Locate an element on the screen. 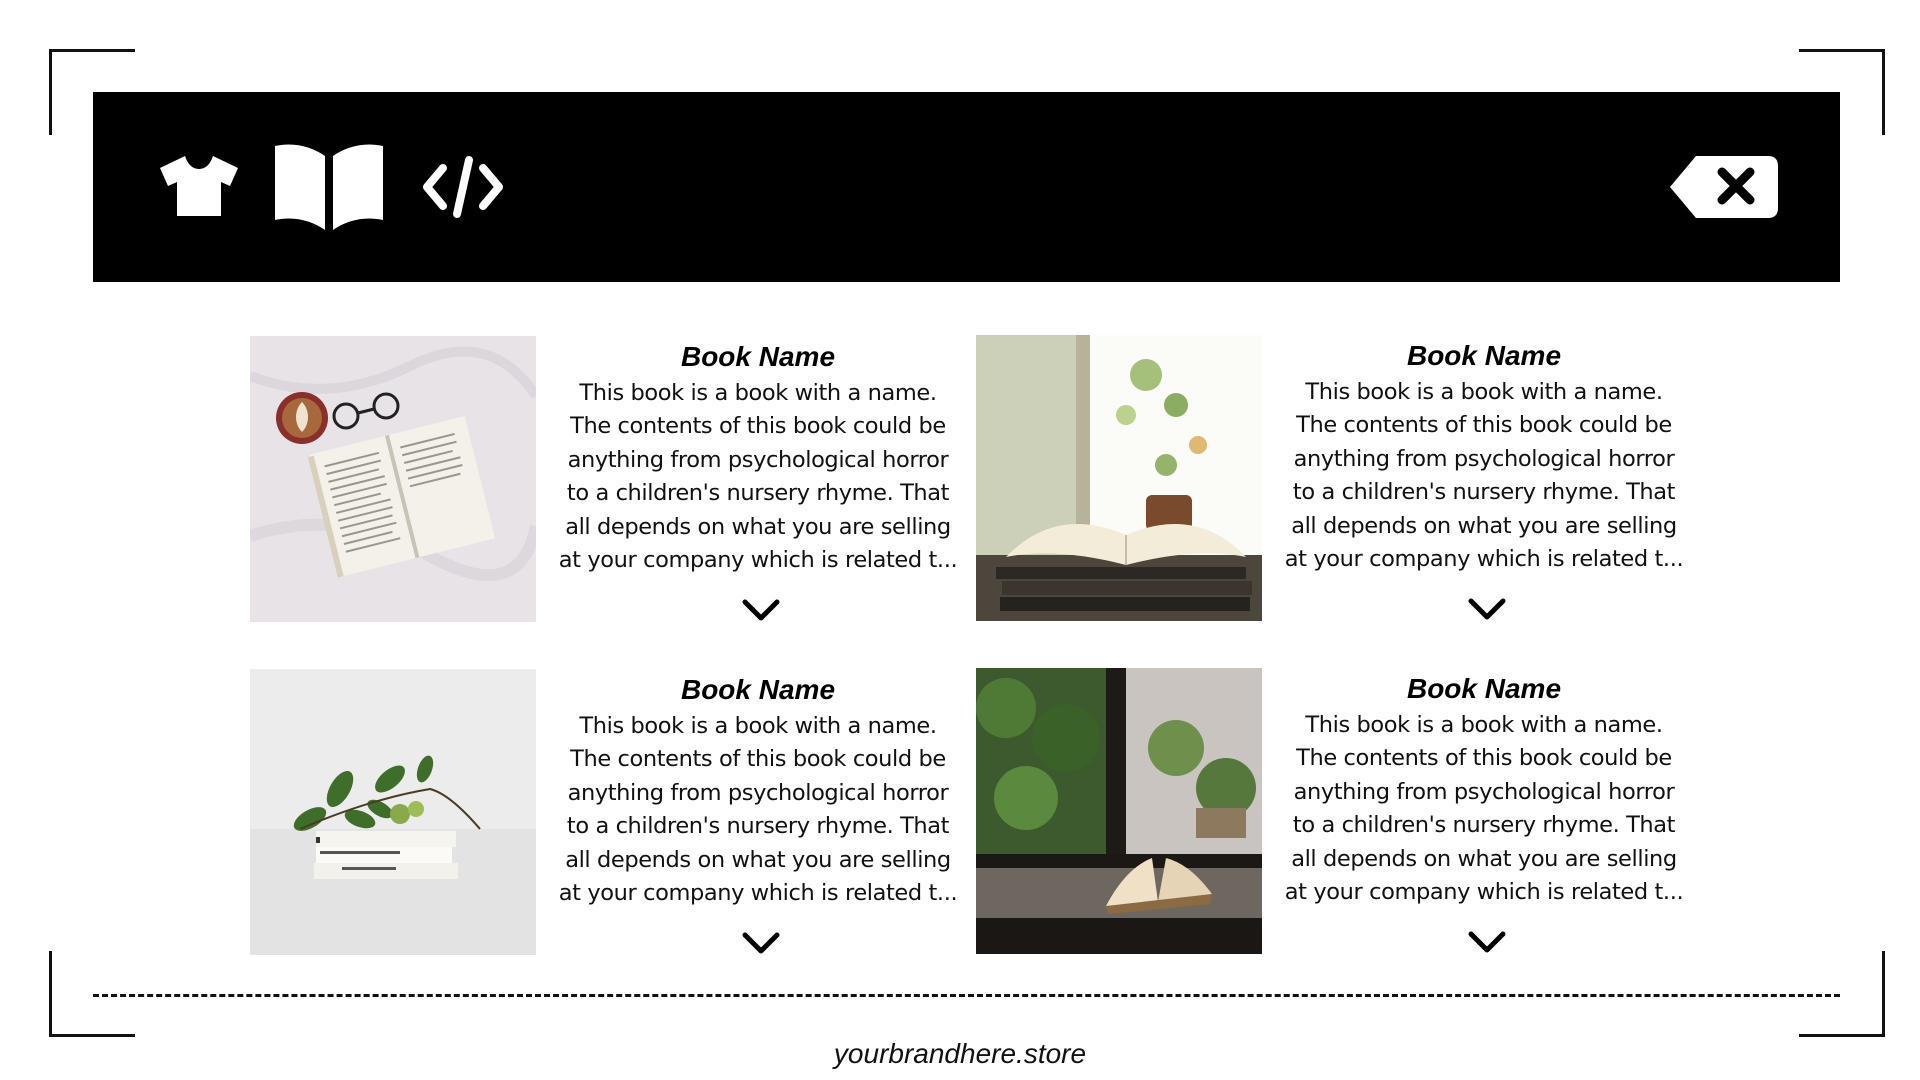 The width and height of the screenshot is (1920, 1080). books-stack-leaves-photo is located at coordinates (393, 812).